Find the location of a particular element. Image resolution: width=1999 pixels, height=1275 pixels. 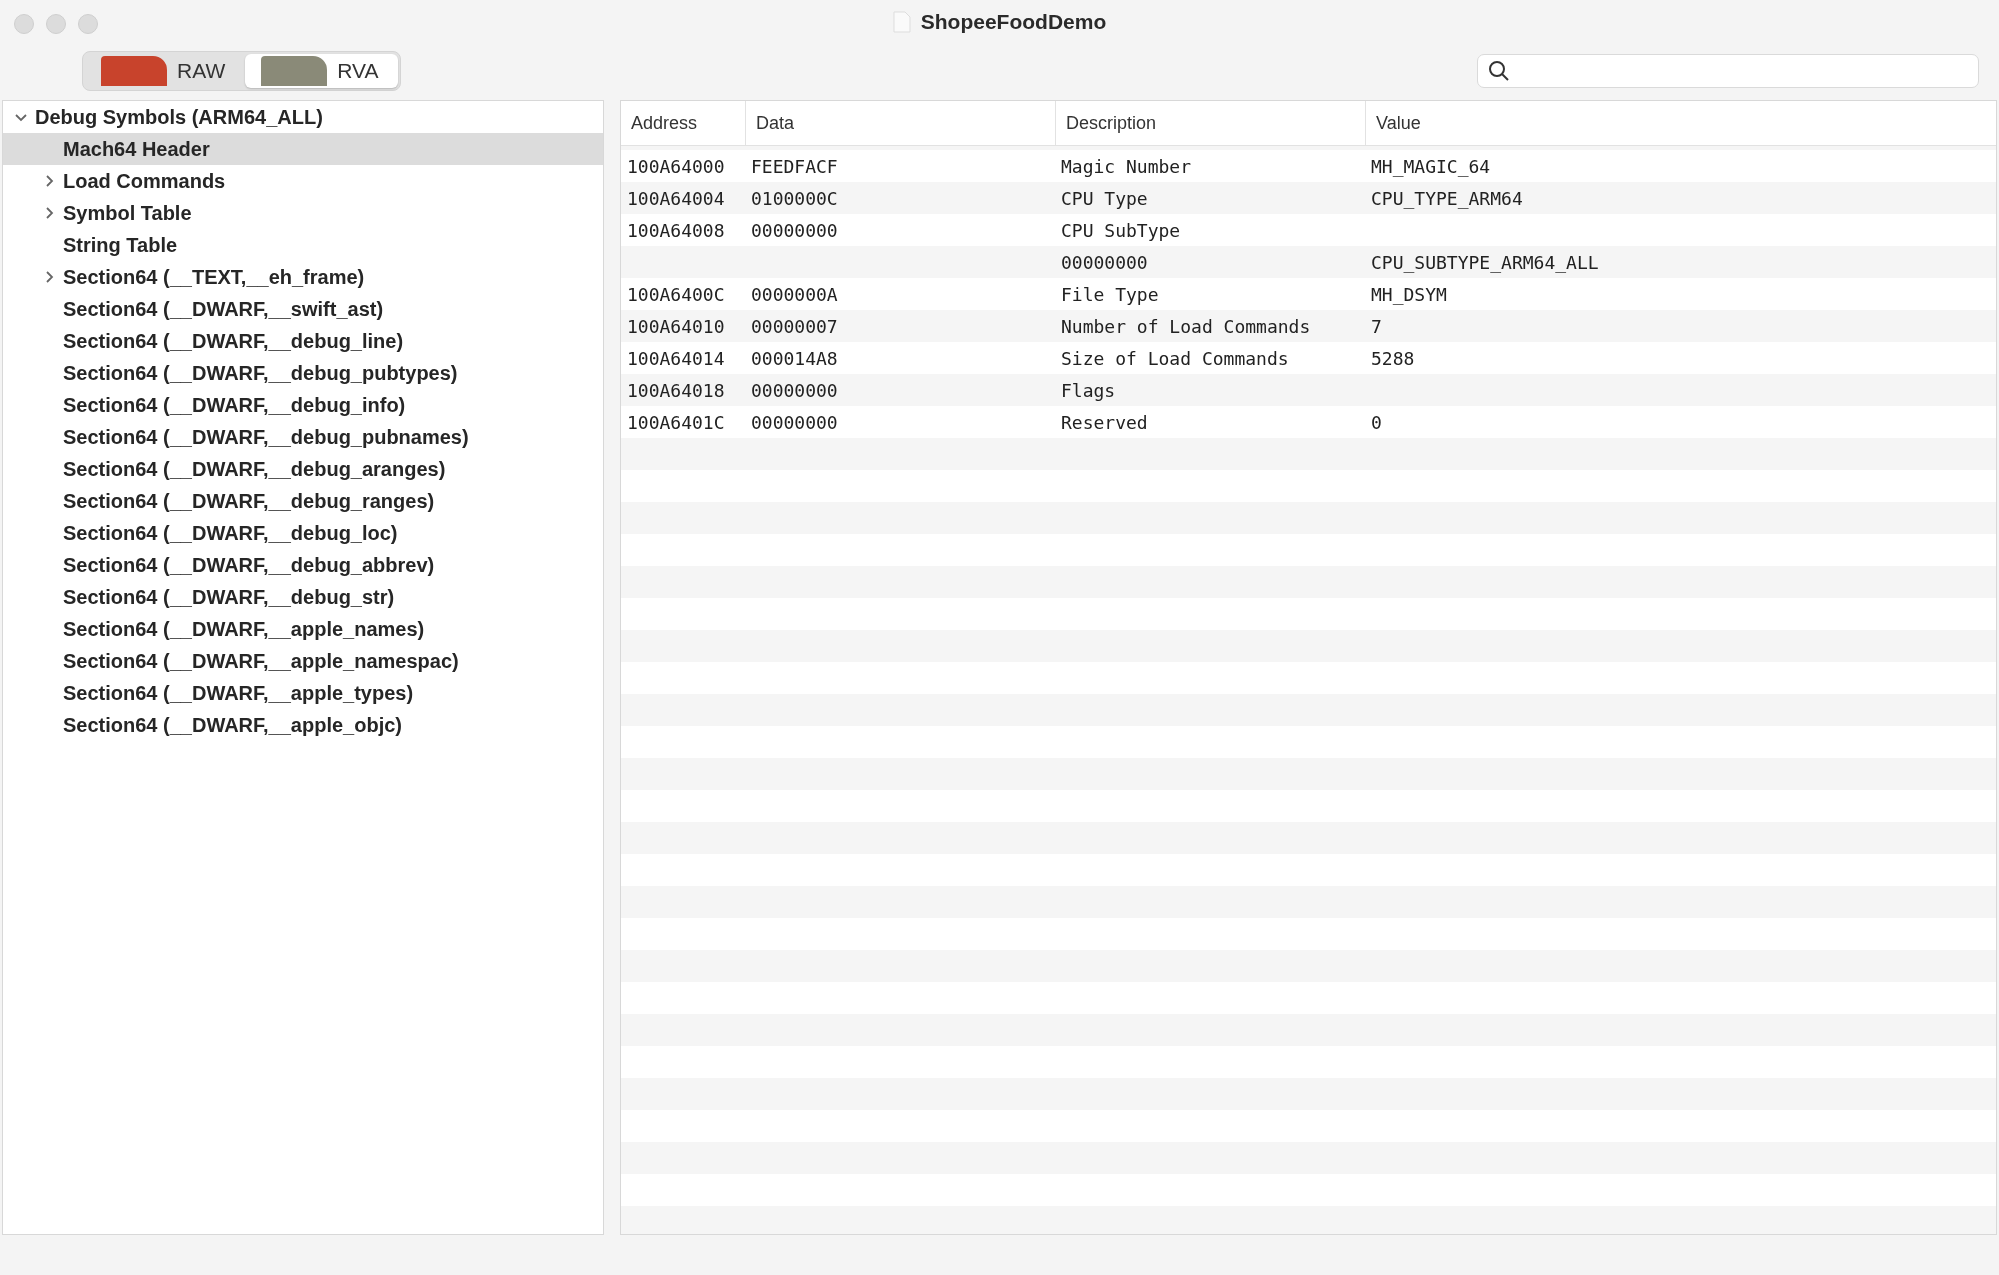

table-cell-text: FEEDFACF is located at coordinates (794, 166).